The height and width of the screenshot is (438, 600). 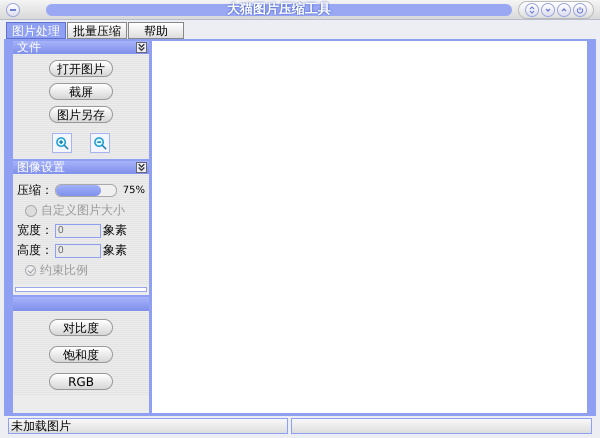 What do you see at coordinates (148, 426) in the screenshot?
I see `status-text: 未加载图片` at bounding box center [148, 426].